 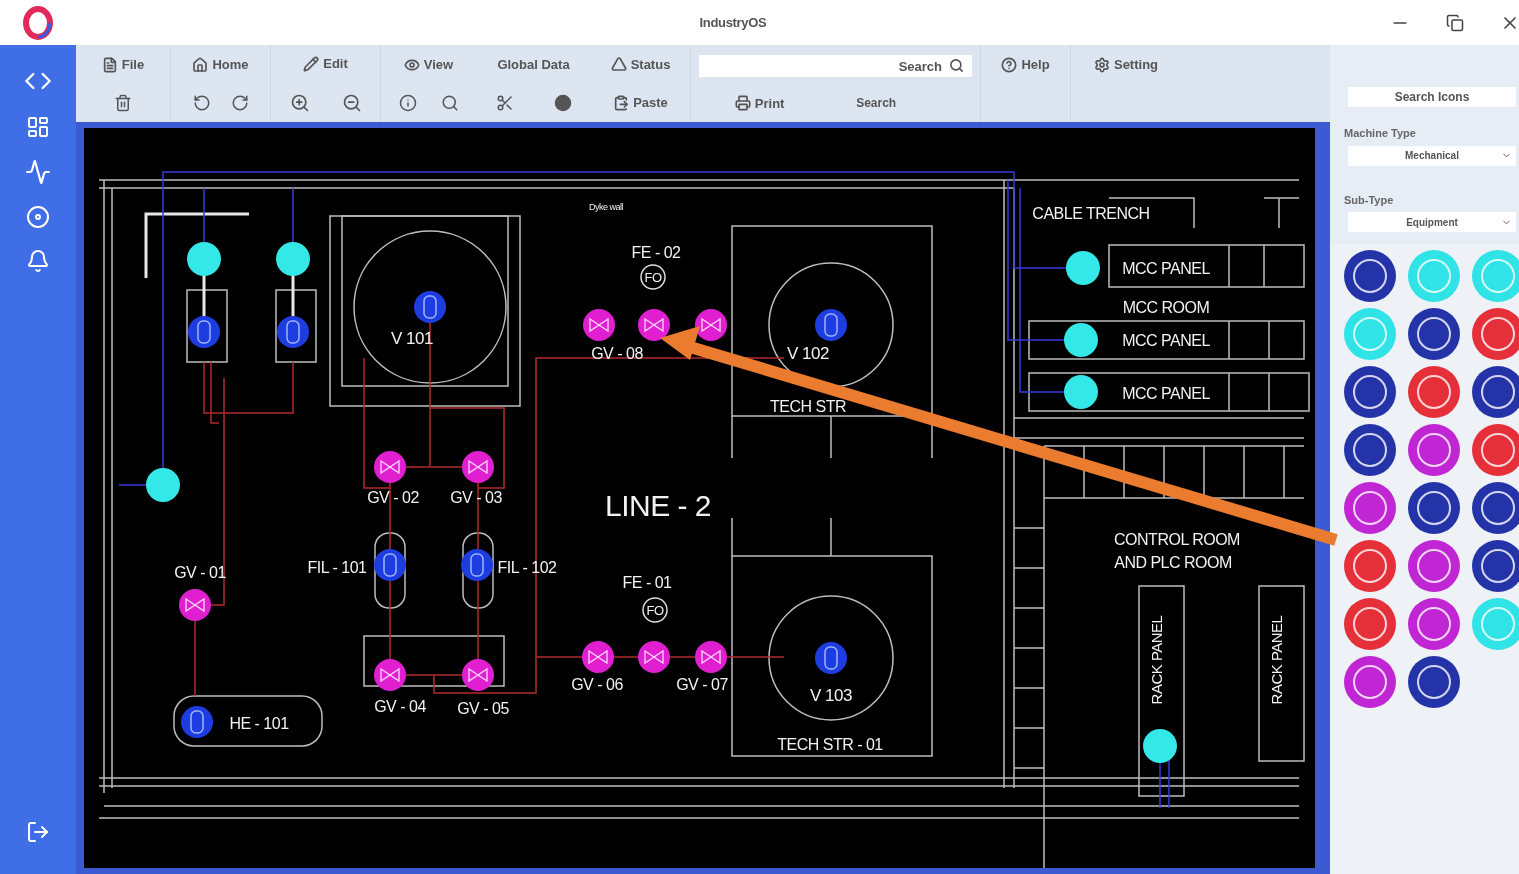 I want to click on restore-icon, so click(x=1455, y=22).